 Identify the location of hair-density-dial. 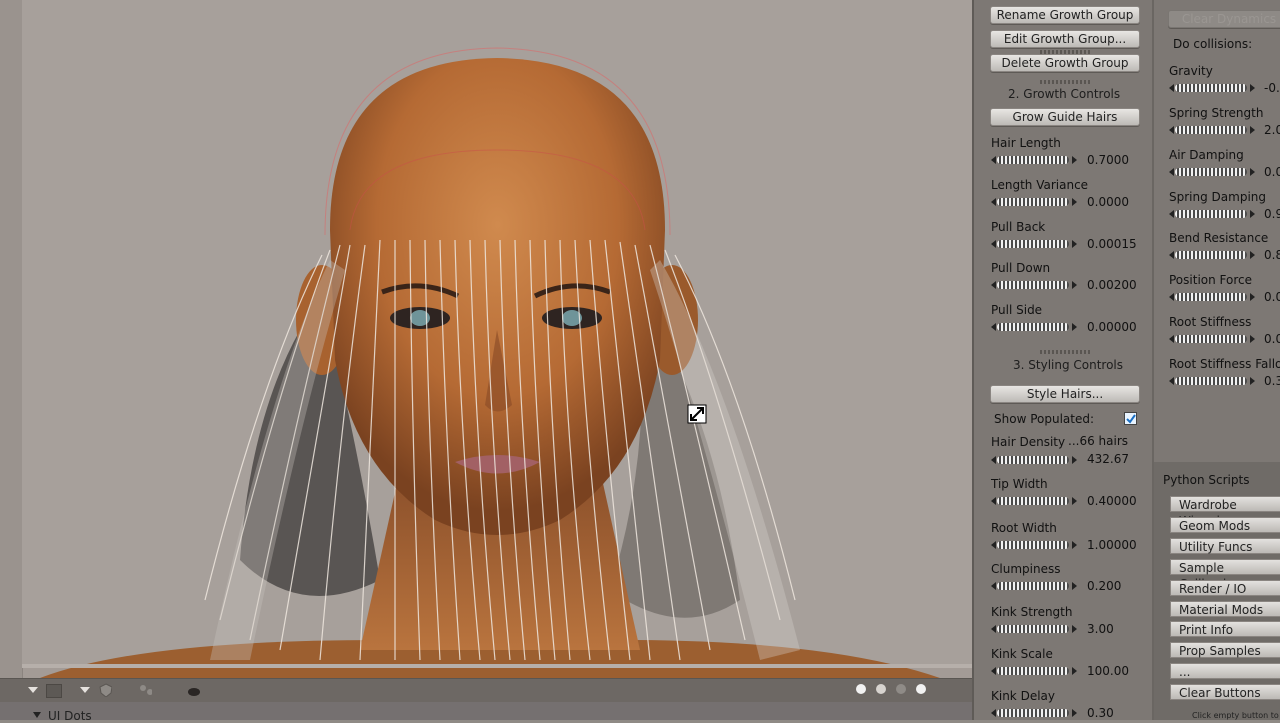
(1034, 460).